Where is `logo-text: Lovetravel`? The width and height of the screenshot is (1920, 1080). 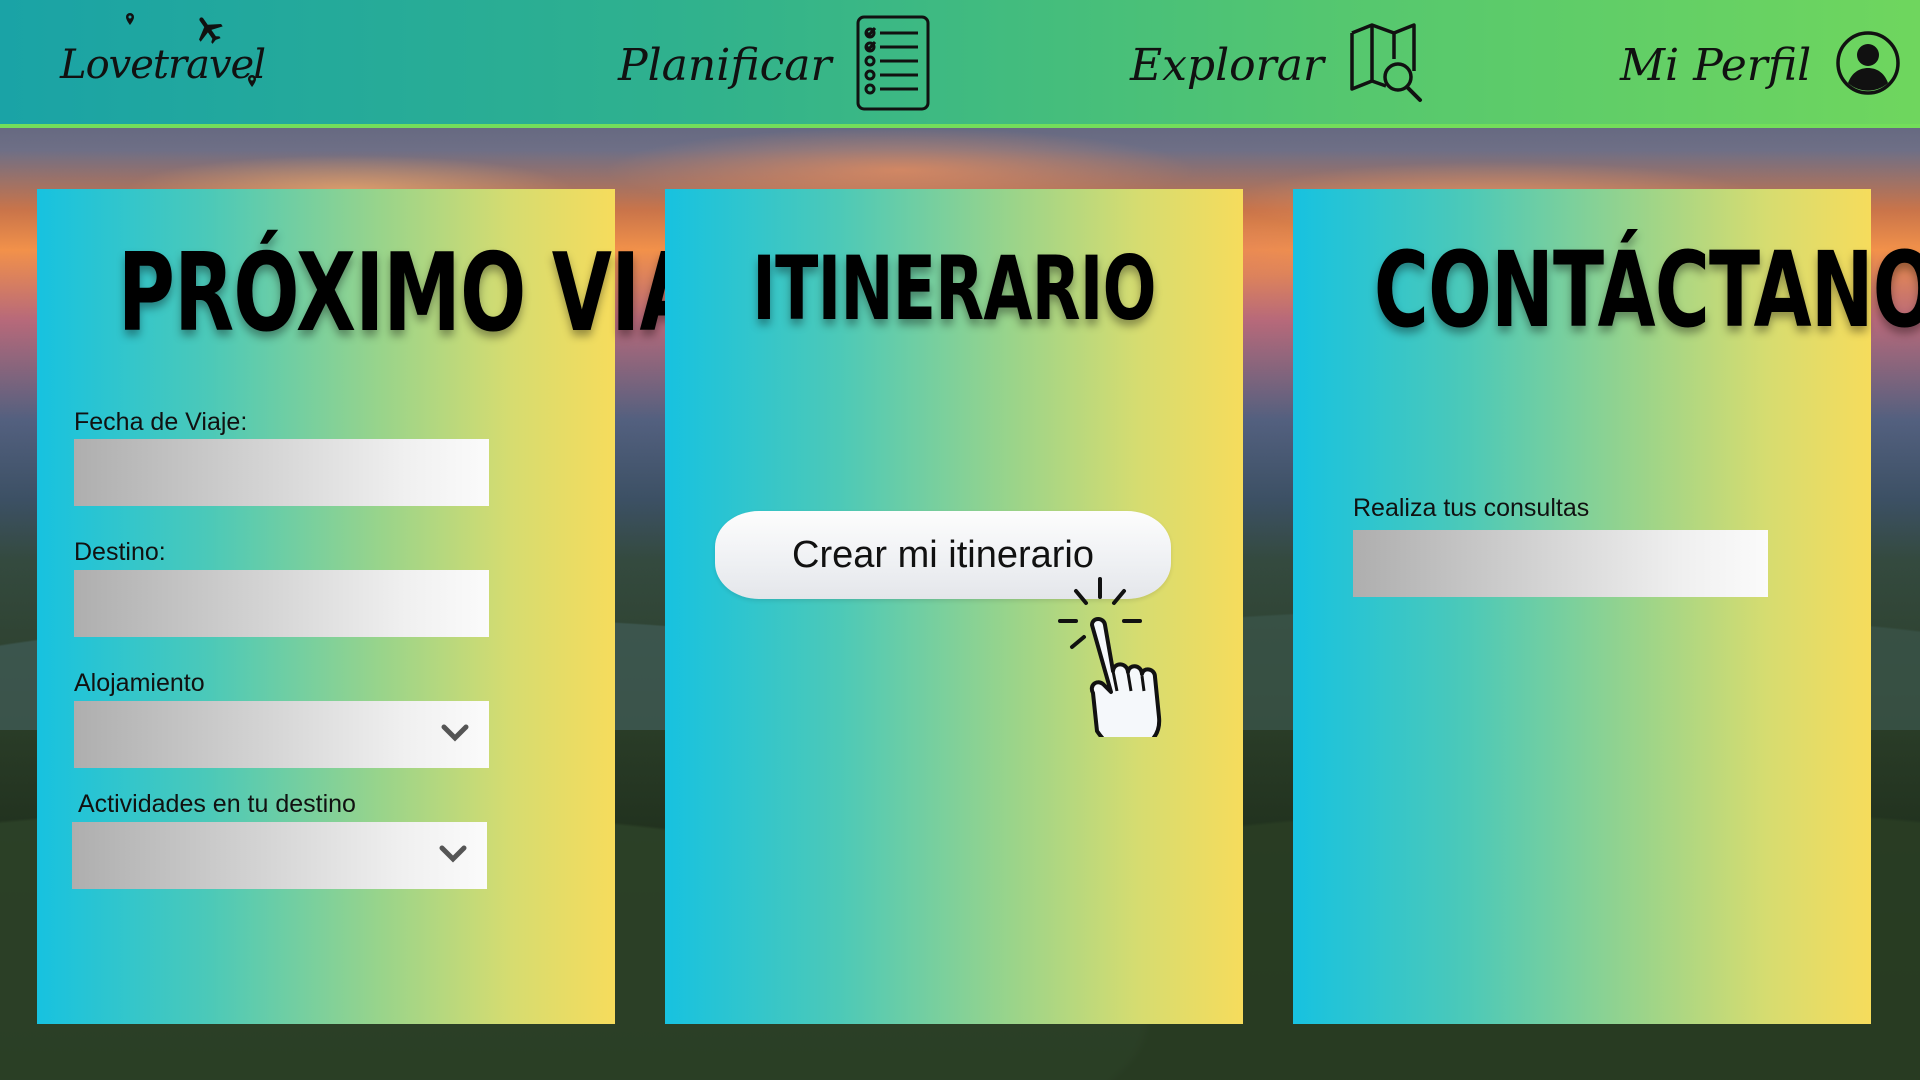
logo-text: Lovetravel is located at coordinates (163, 65).